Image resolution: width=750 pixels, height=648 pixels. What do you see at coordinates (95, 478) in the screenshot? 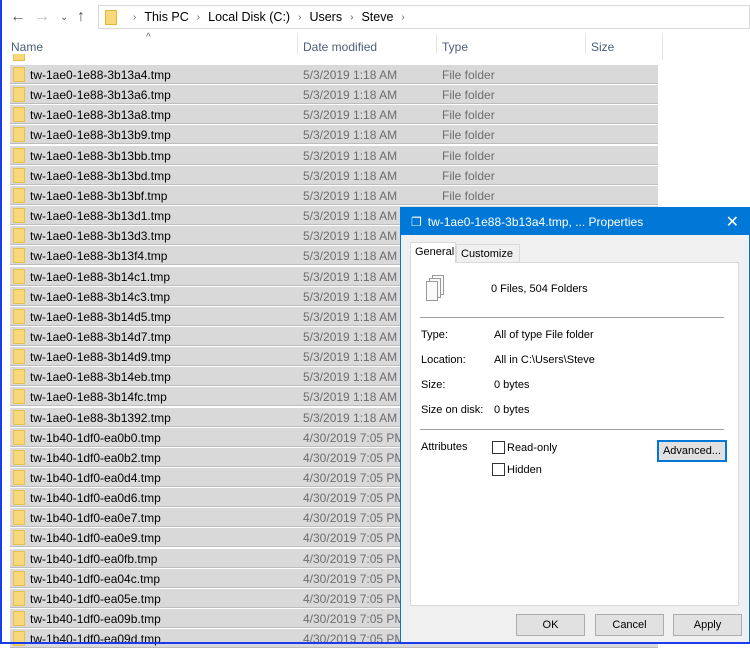
I see `file-name: tw-1b40-1df0-ea0d4.tmp` at bounding box center [95, 478].